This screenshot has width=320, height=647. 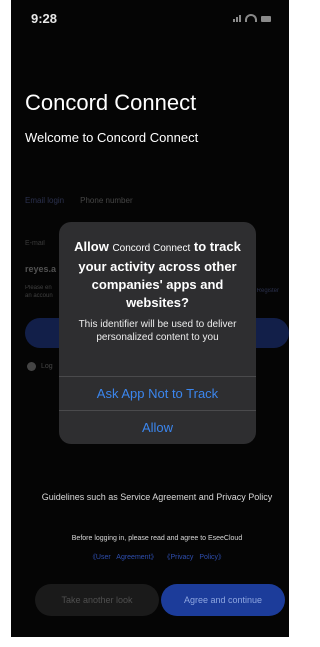 What do you see at coordinates (31, 366) in the screenshot?
I see `radio-icon` at bounding box center [31, 366].